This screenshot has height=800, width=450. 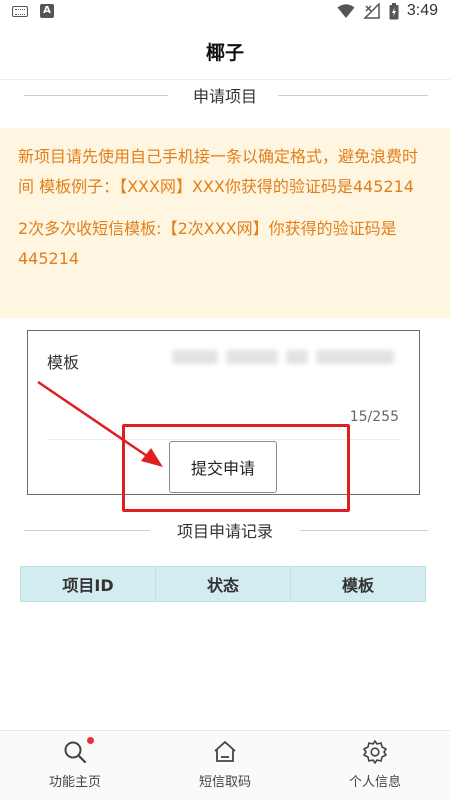 I want to click on status-bar: A 3:49, so click(x=225, y=12).